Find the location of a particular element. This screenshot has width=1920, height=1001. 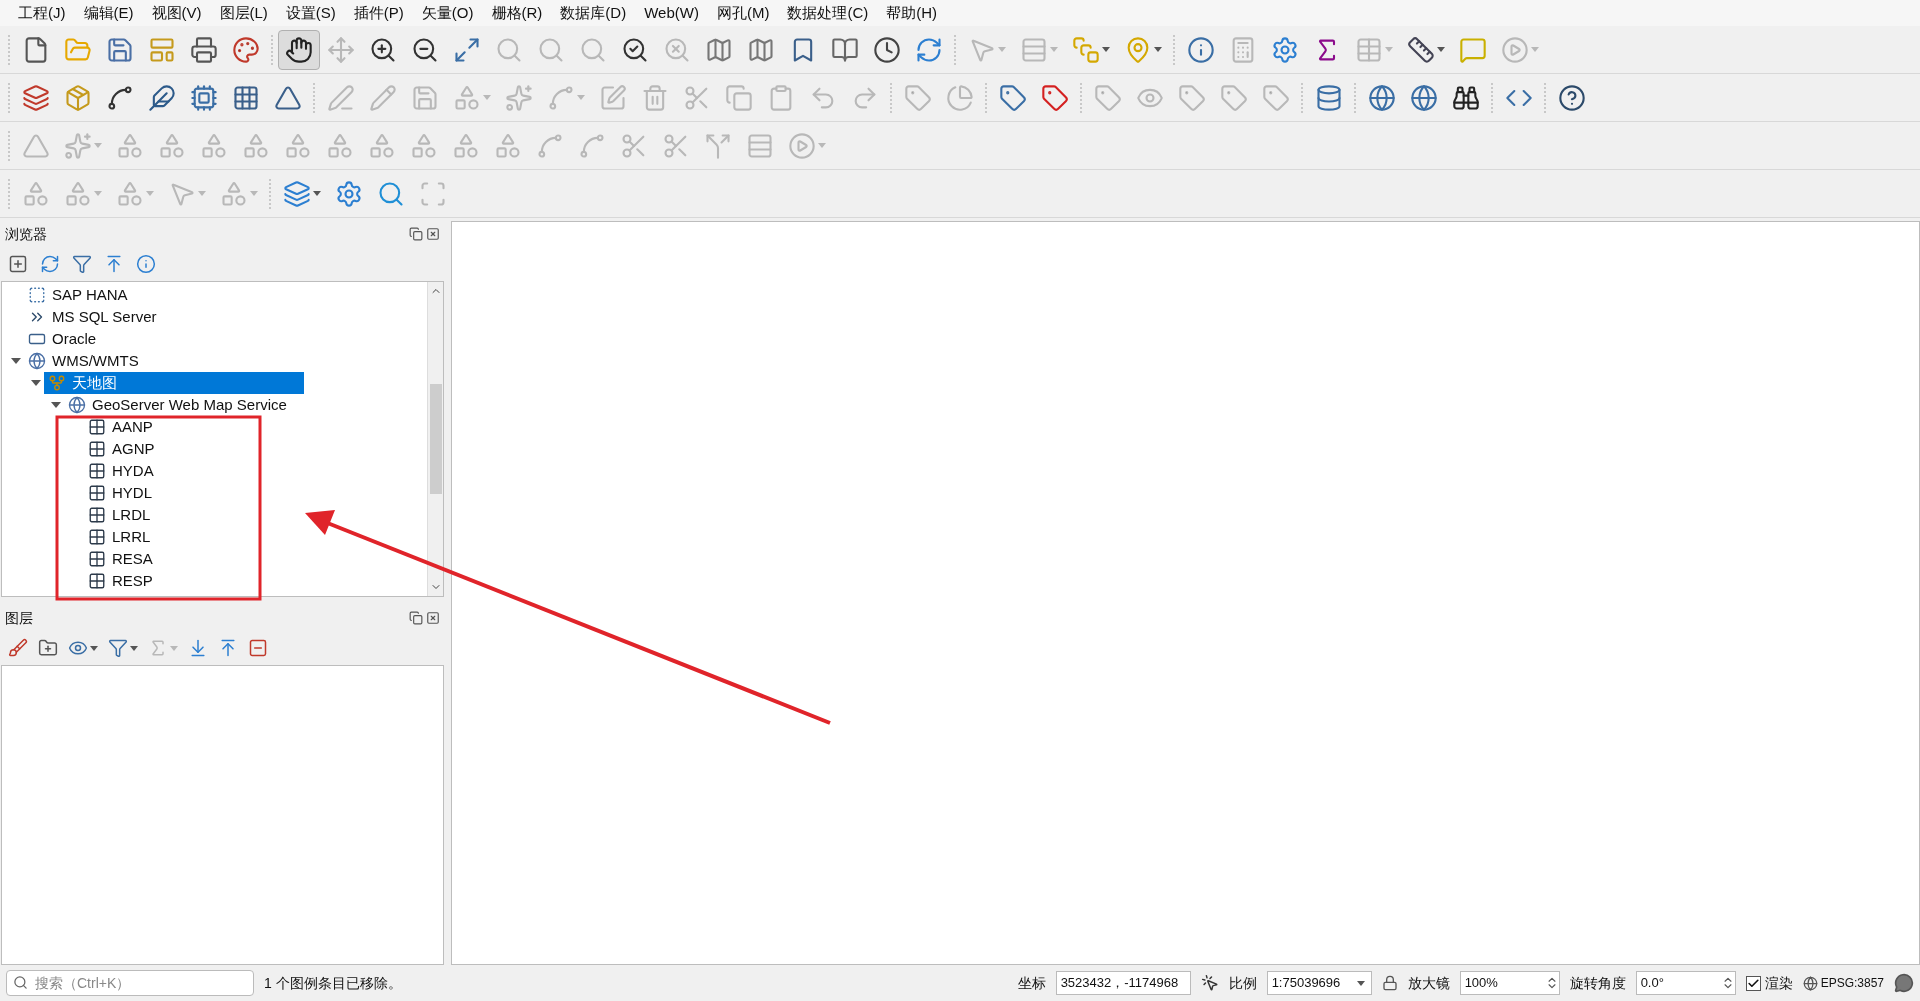

menu-item: 网孔(M) is located at coordinates (743, 13).